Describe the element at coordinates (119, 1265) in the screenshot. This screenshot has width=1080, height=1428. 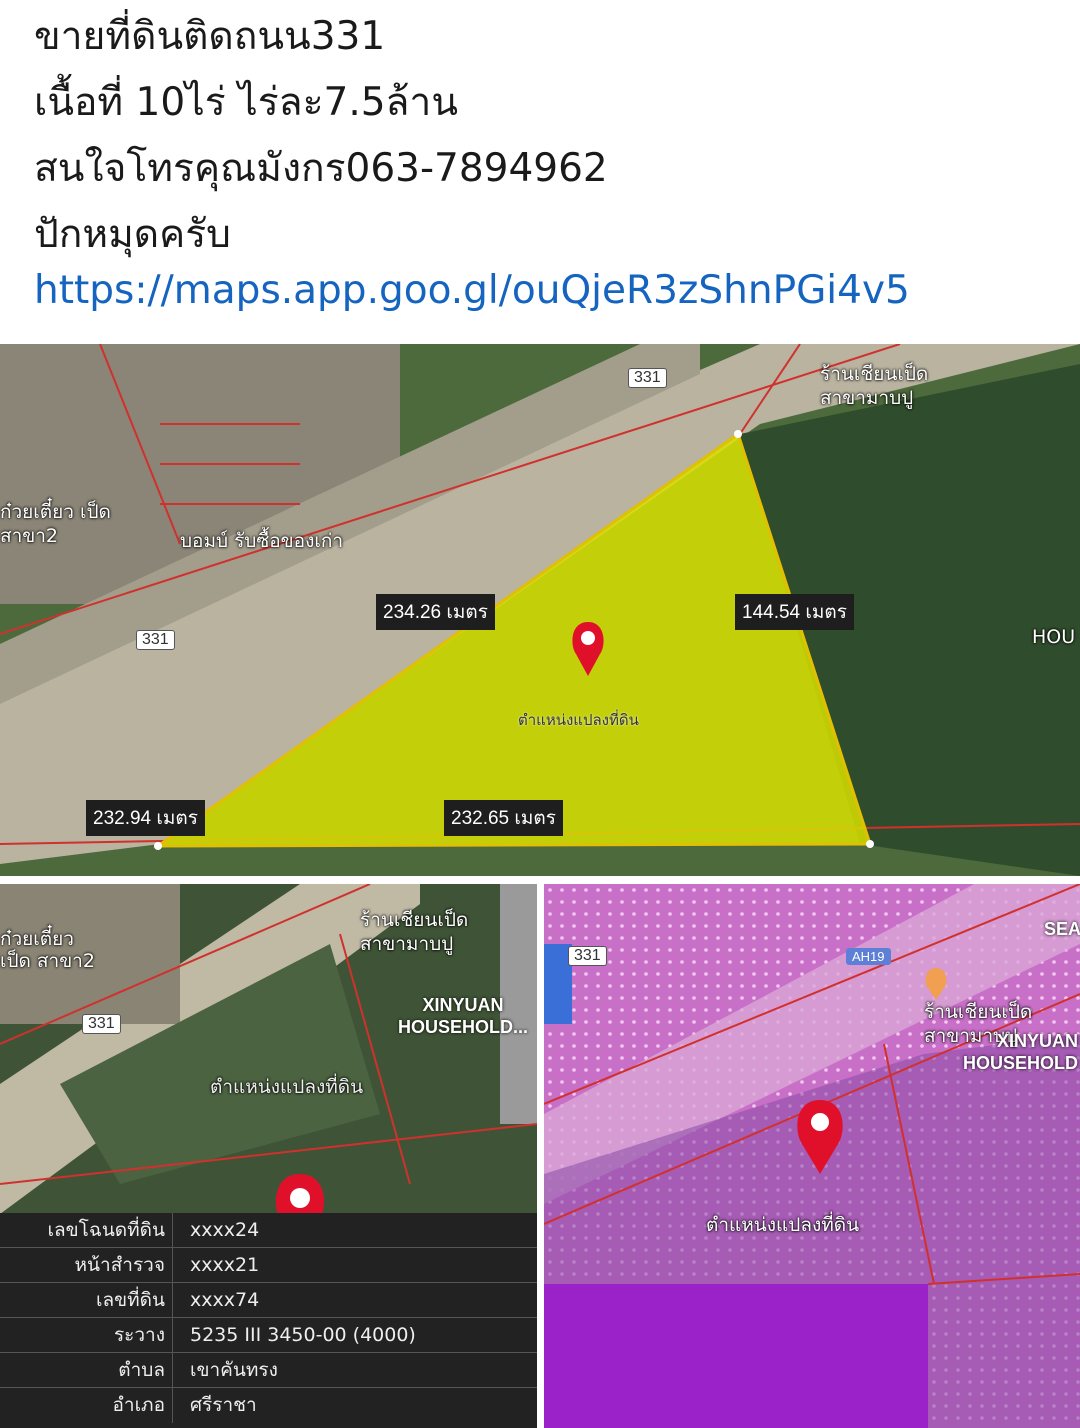
I see `deed-key: หน้าสำรวจ` at that location.